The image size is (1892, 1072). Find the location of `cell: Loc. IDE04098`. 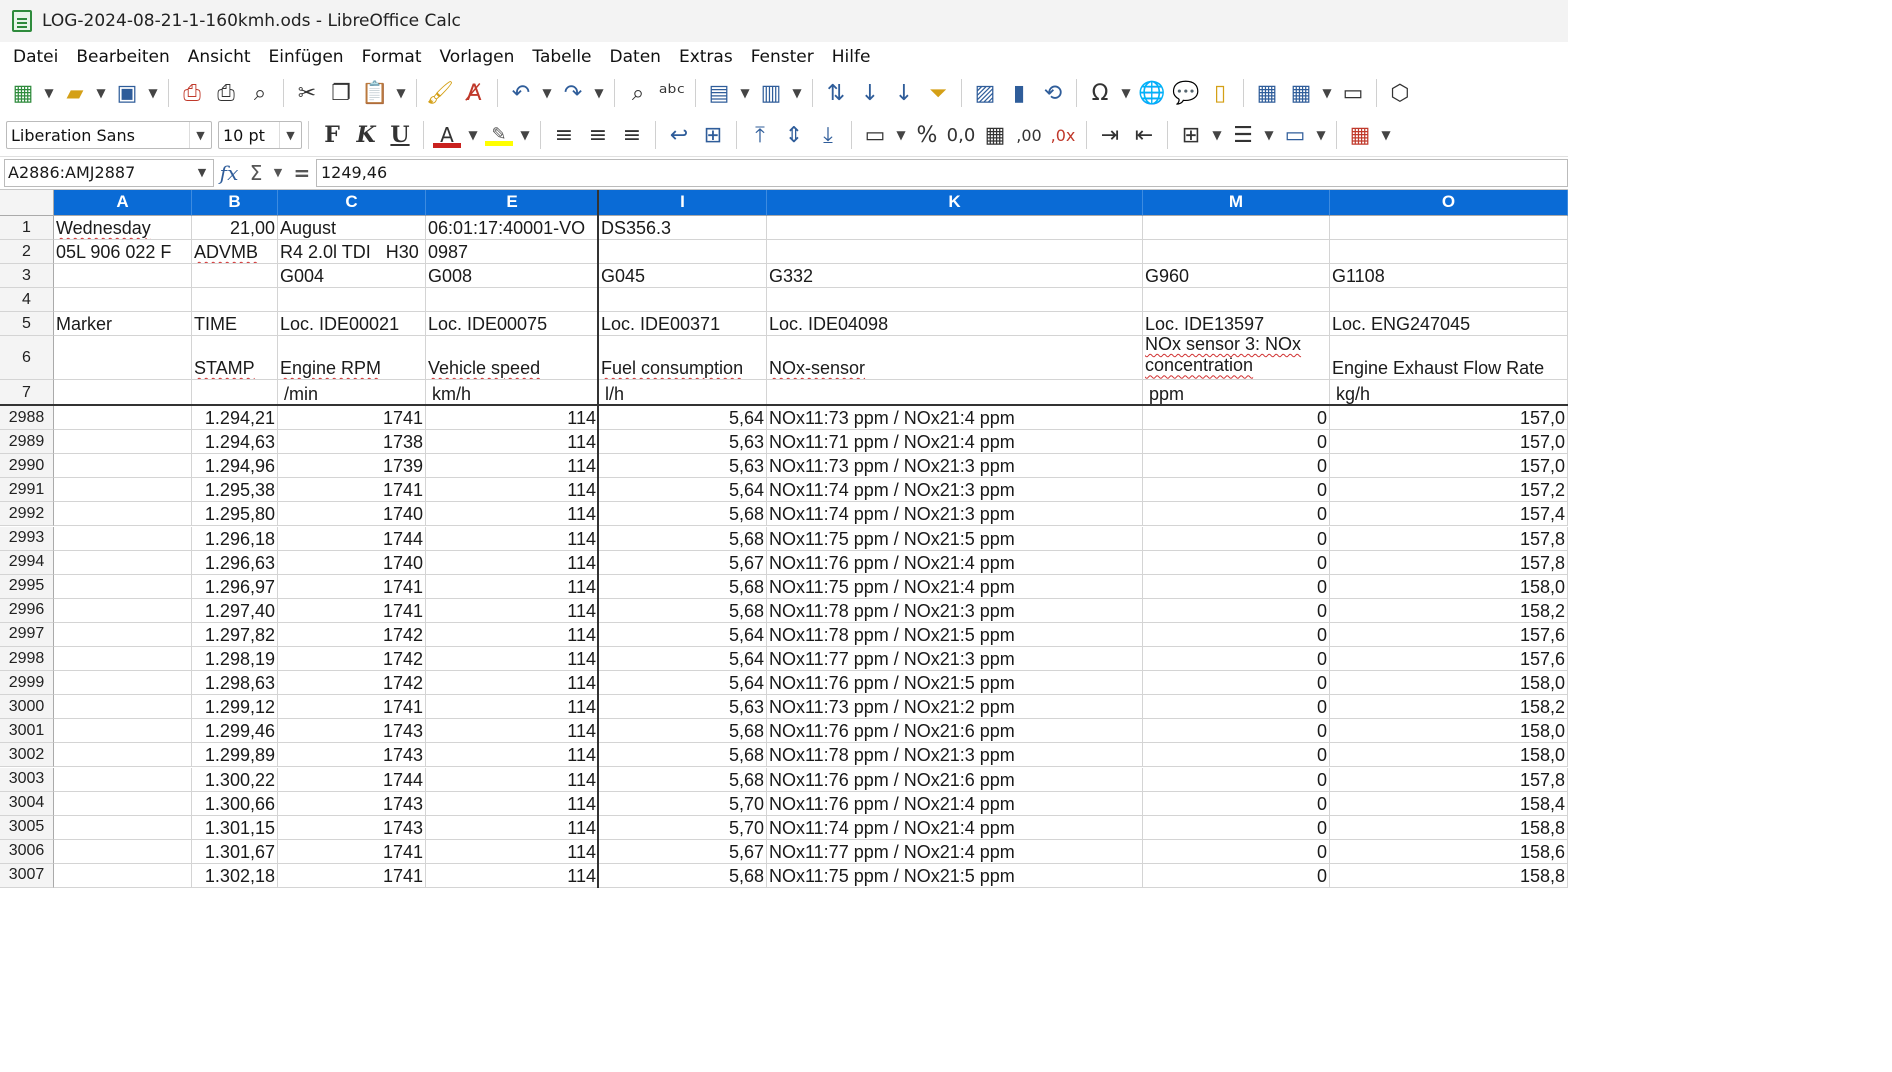

cell: Loc. IDE04098 is located at coordinates (955, 324).